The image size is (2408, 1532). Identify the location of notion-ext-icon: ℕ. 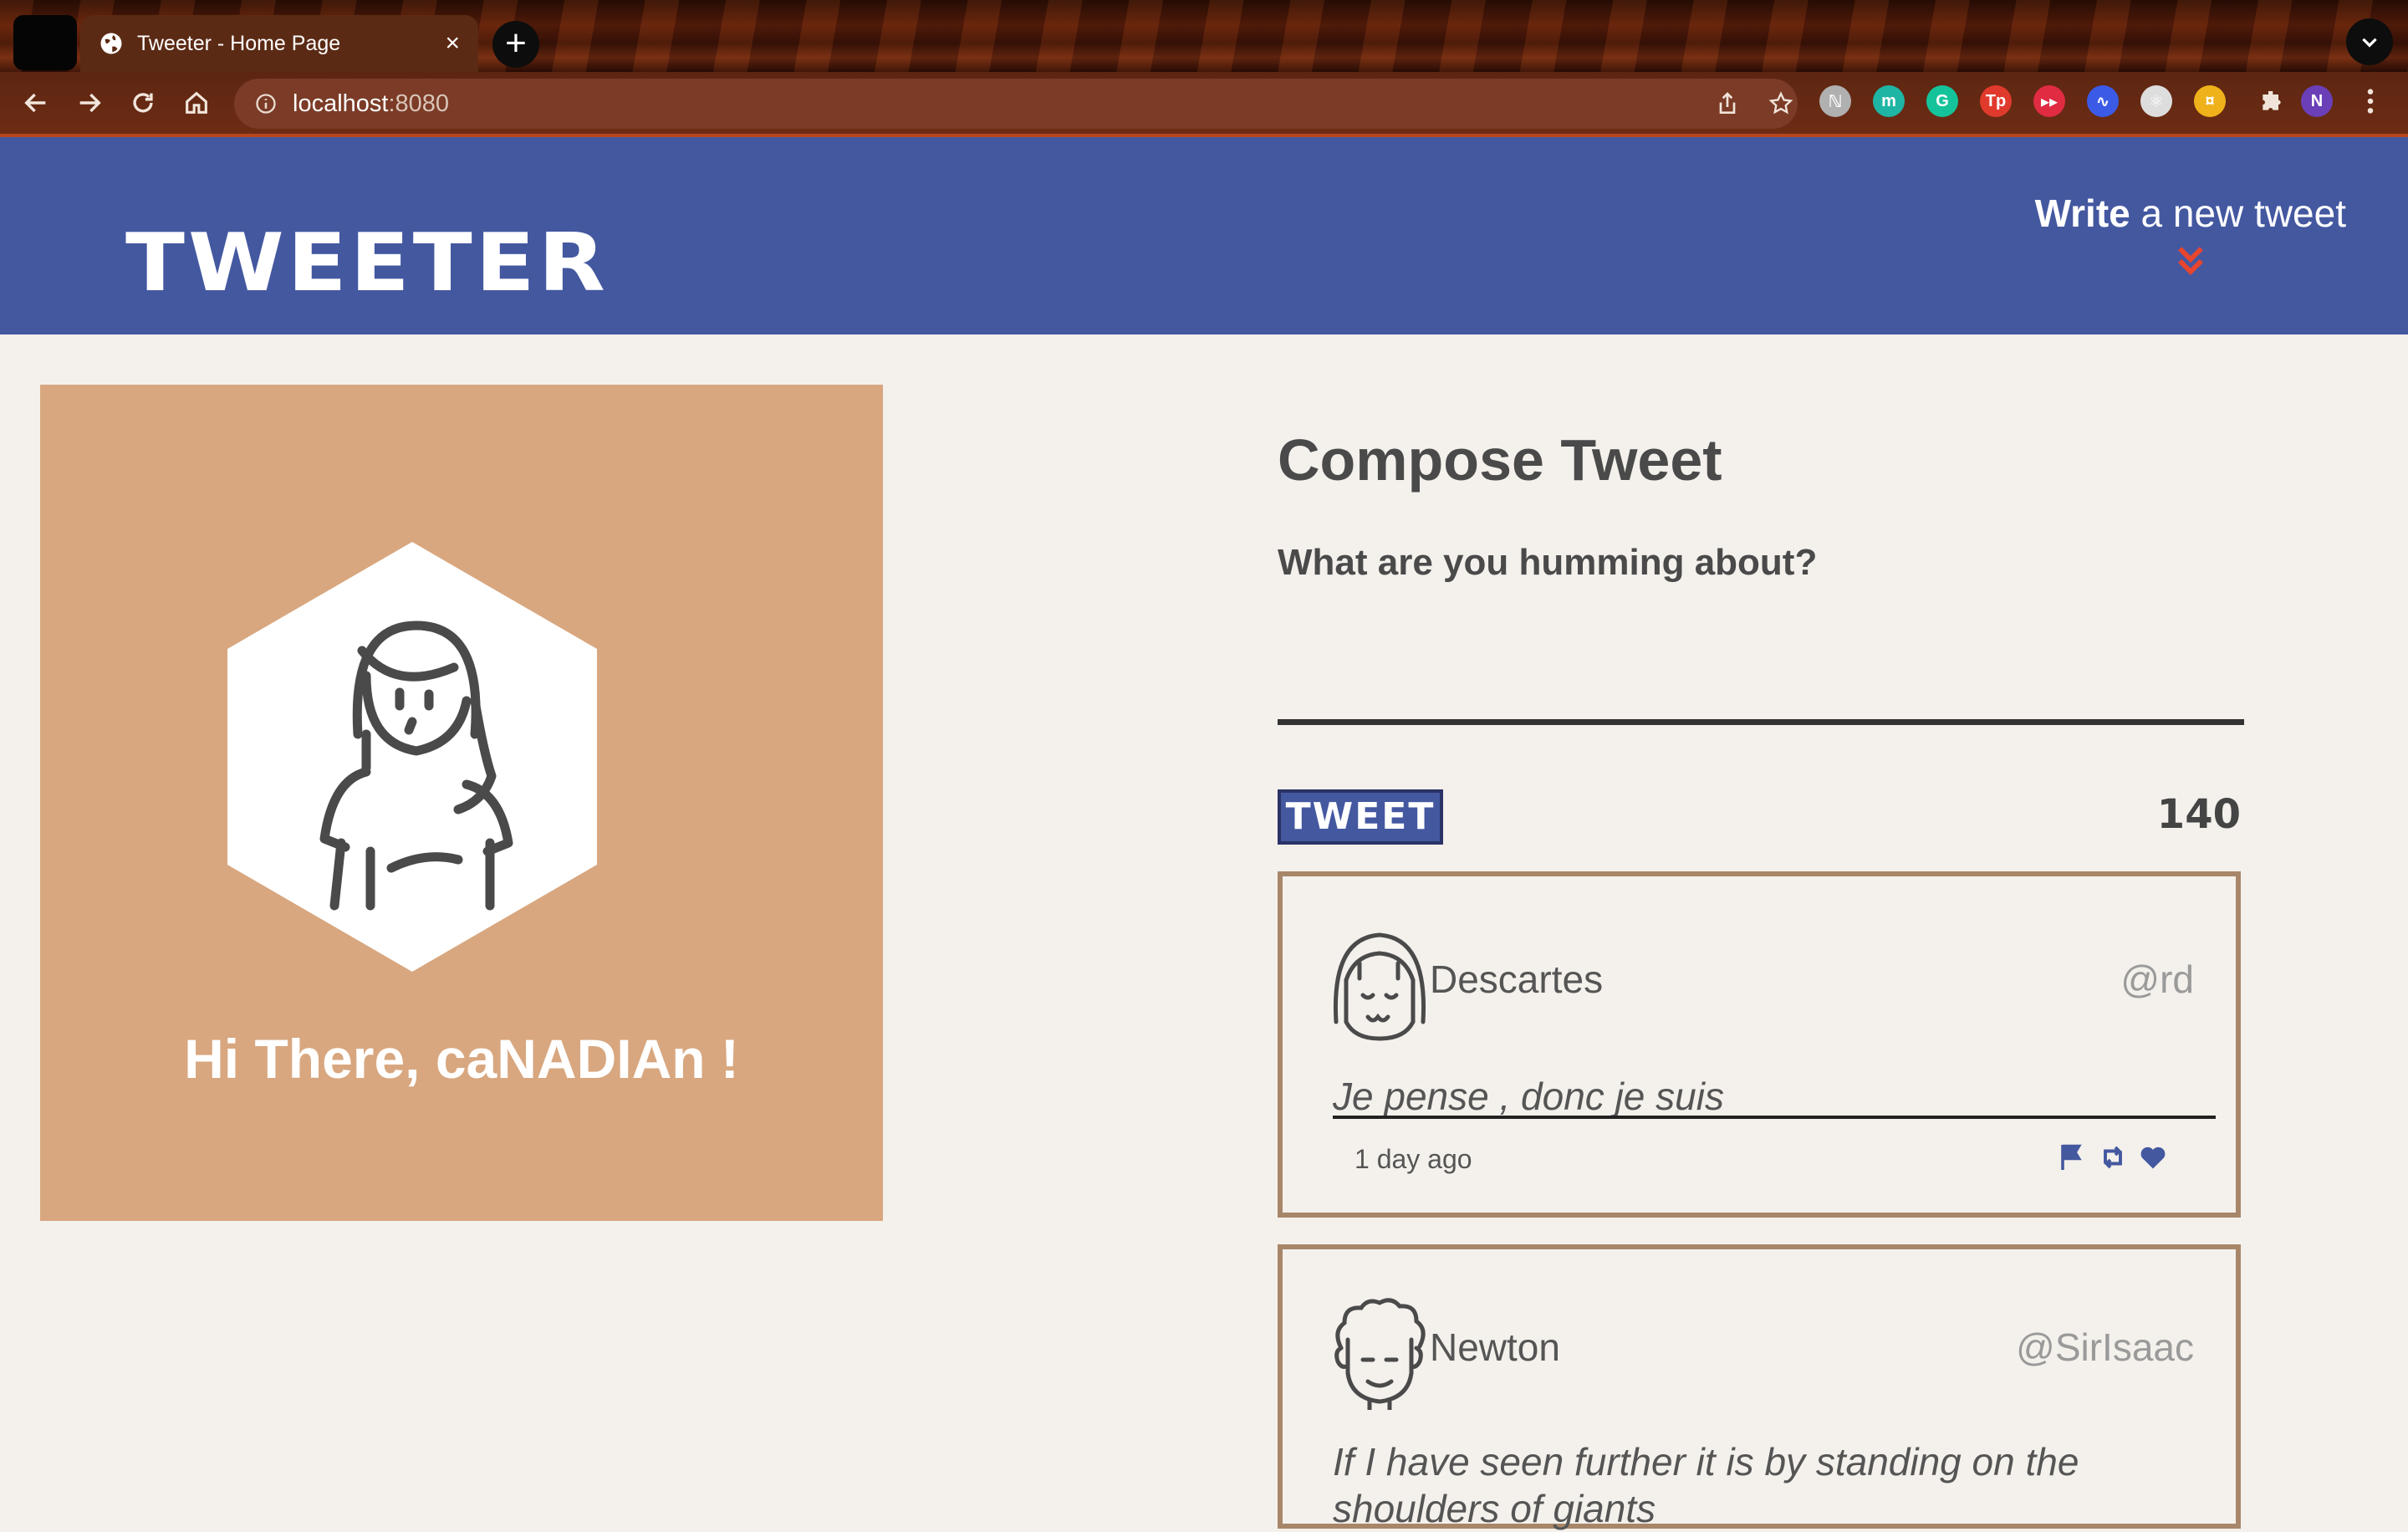
(1835, 101).